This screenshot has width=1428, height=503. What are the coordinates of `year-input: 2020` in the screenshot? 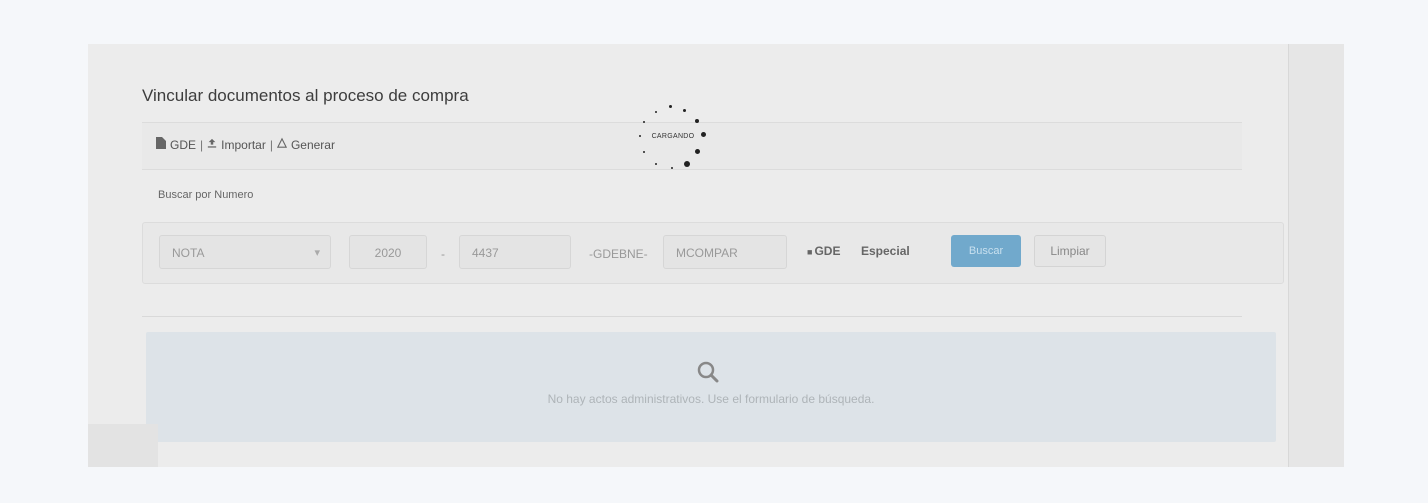 It's located at (388, 252).